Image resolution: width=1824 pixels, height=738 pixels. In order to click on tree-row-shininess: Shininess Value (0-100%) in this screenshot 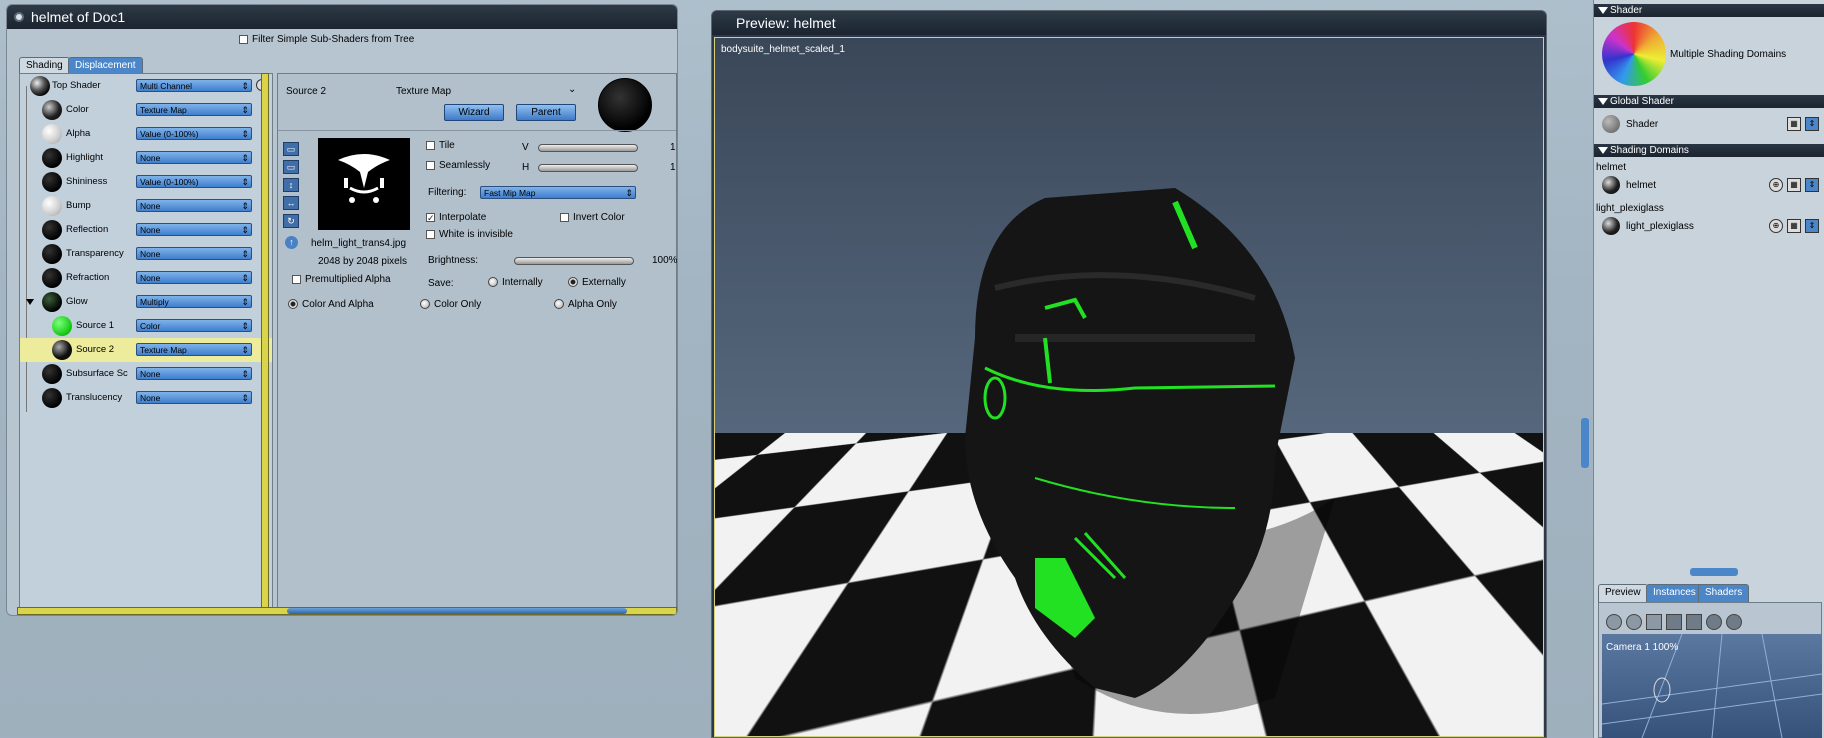, I will do `click(146, 182)`.